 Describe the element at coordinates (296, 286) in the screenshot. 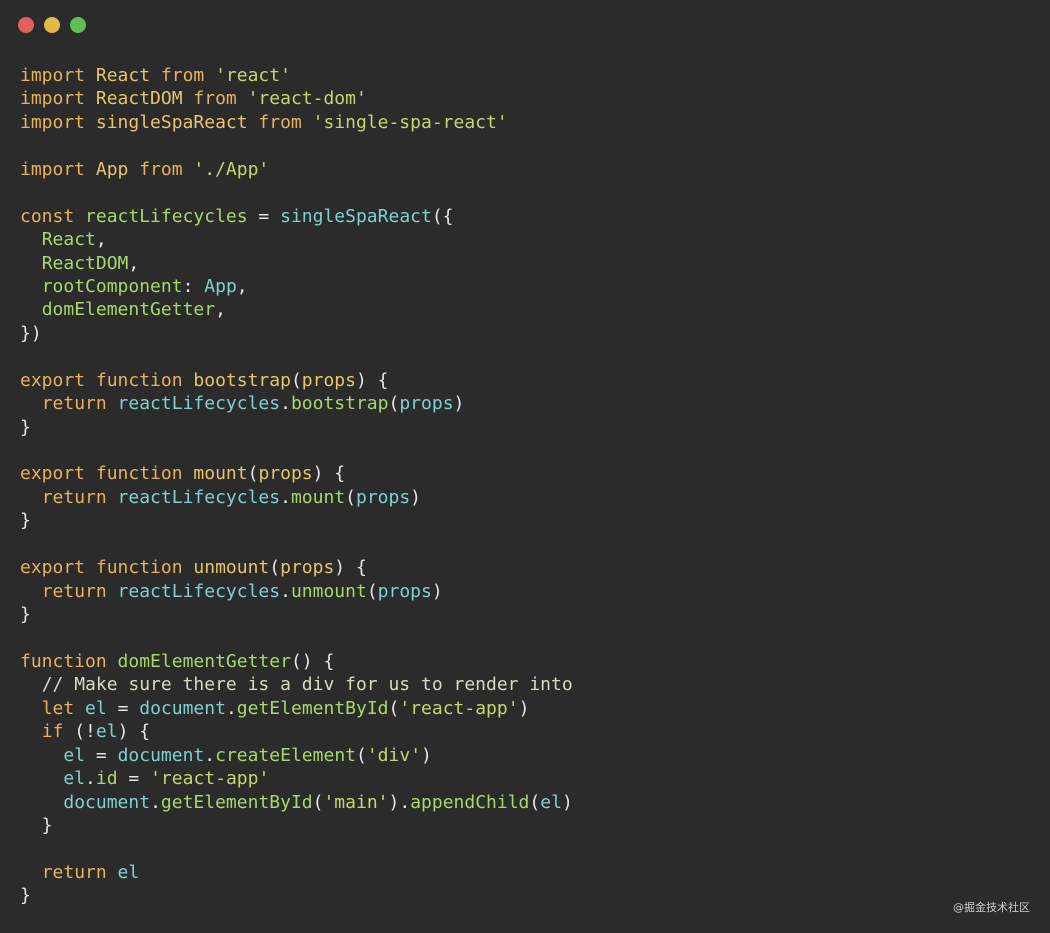

I see `code-line: rootComponent: App,` at that location.